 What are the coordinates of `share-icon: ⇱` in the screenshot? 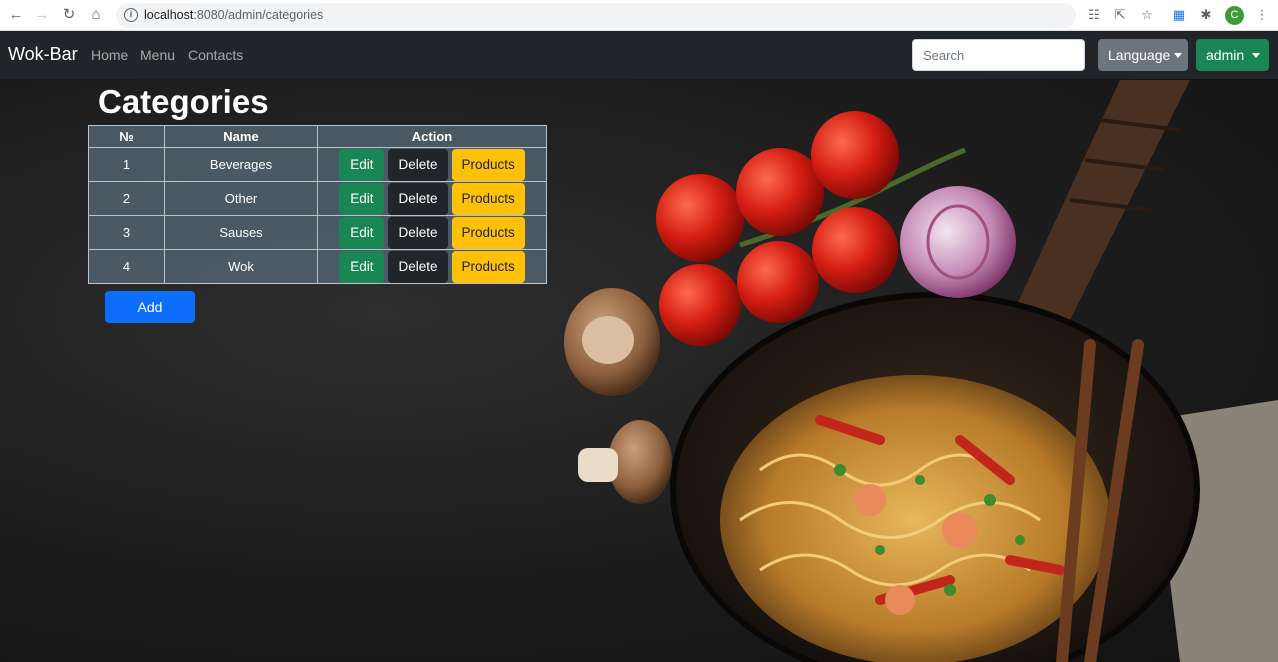 It's located at (1120, 15).